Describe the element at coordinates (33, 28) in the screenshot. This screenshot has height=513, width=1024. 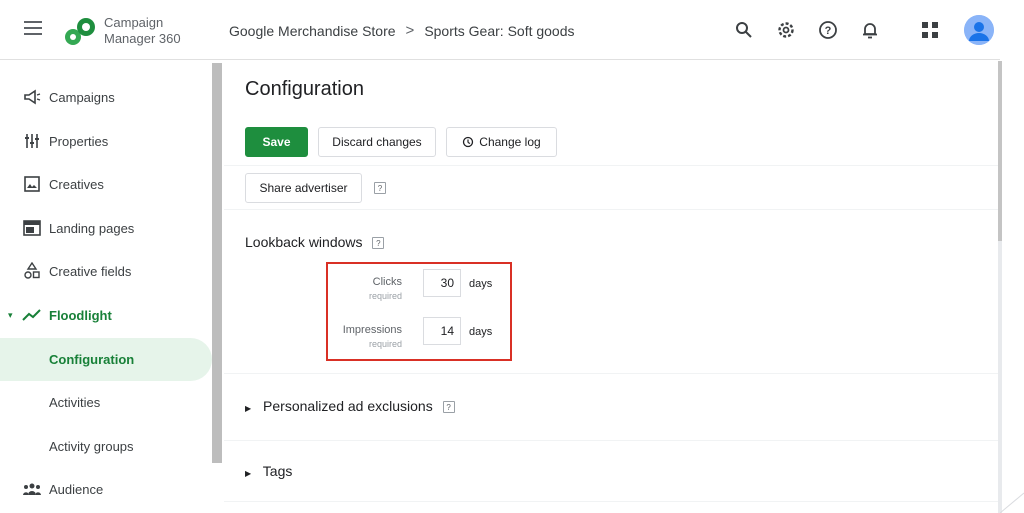
I see `menu-icon` at that location.